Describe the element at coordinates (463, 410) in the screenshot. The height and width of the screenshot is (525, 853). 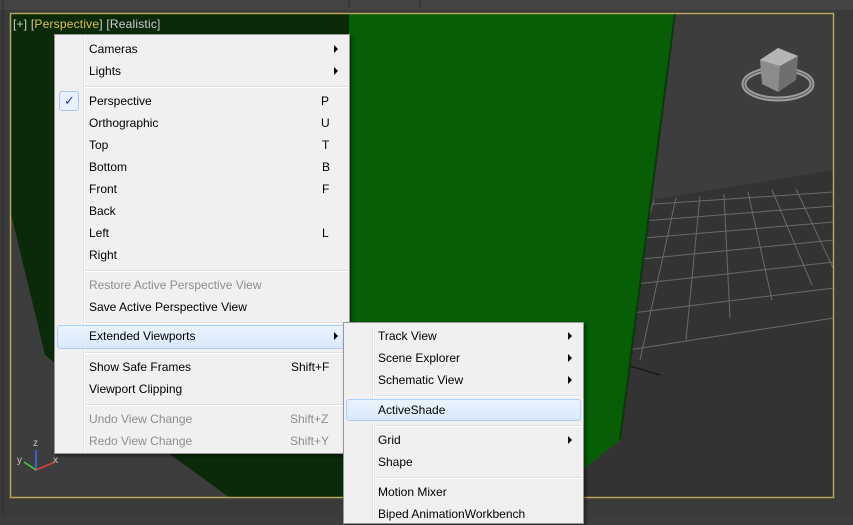
I see `submenu-item-activeshade: ActiveShade` at that location.